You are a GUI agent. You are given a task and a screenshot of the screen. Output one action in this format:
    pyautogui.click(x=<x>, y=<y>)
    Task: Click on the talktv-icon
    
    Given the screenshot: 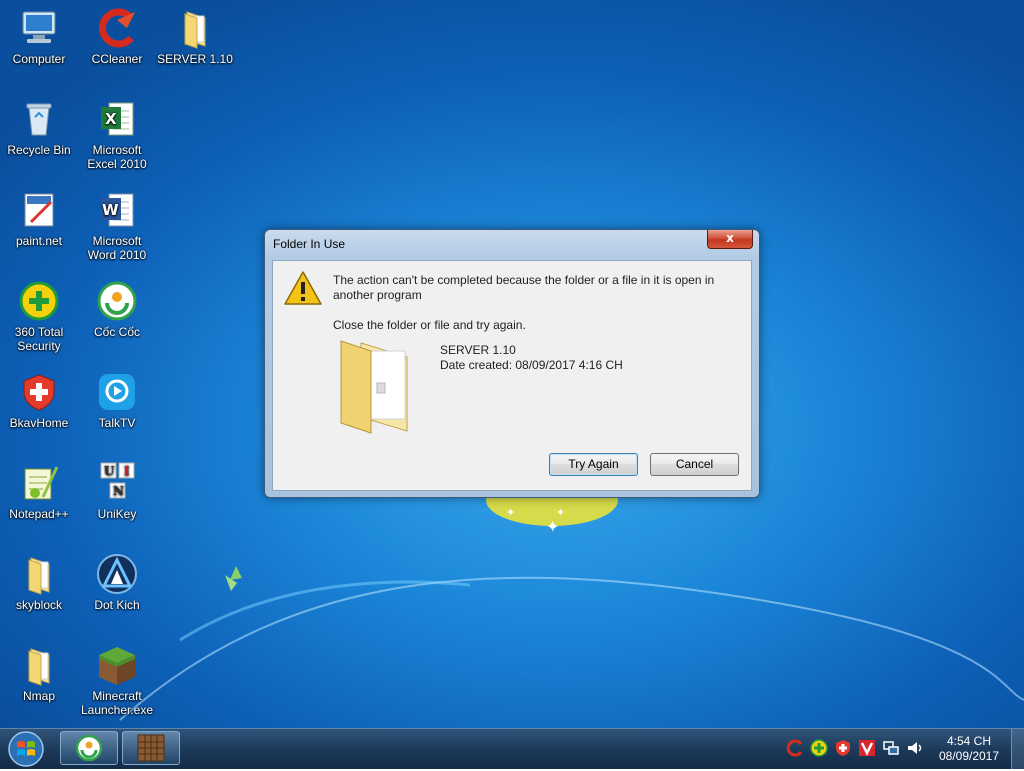 What is the action you would take?
    pyautogui.click(x=117, y=392)
    